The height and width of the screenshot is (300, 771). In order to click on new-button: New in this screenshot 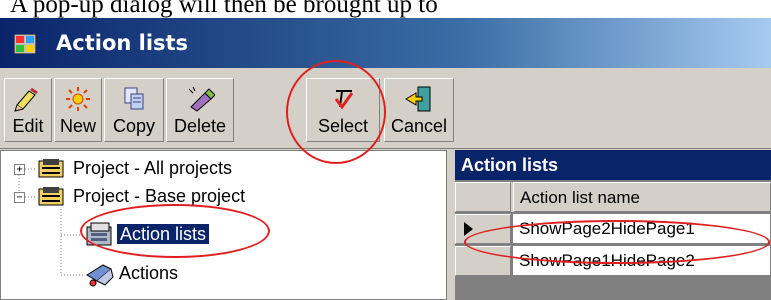, I will do `click(78, 110)`.